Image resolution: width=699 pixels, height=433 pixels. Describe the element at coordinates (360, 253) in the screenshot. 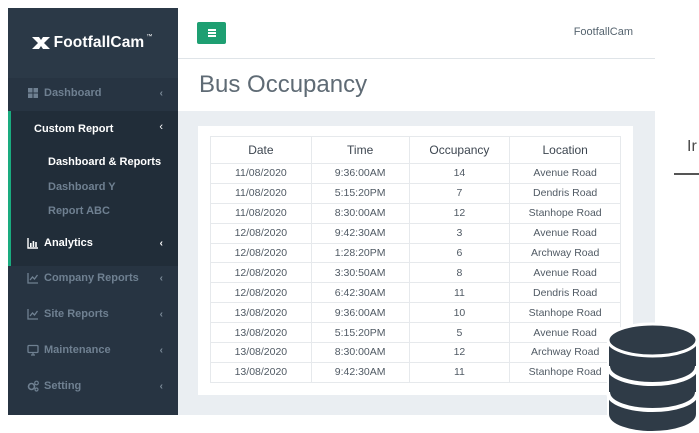

I see `cell-time: 1:28:20PM` at that location.